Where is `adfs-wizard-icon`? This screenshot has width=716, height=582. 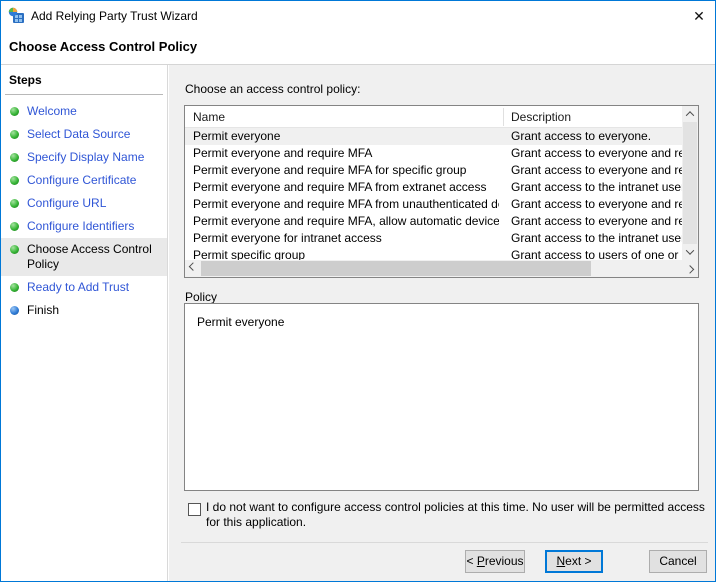
adfs-wizard-icon is located at coordinates (16, 15).